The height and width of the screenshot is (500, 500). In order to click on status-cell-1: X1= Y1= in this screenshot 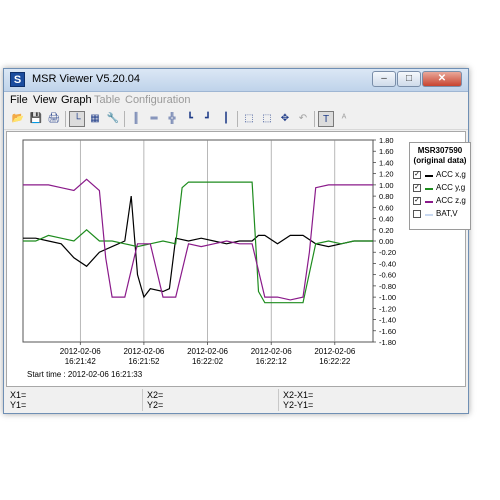, I will do `click(74, 400)`.